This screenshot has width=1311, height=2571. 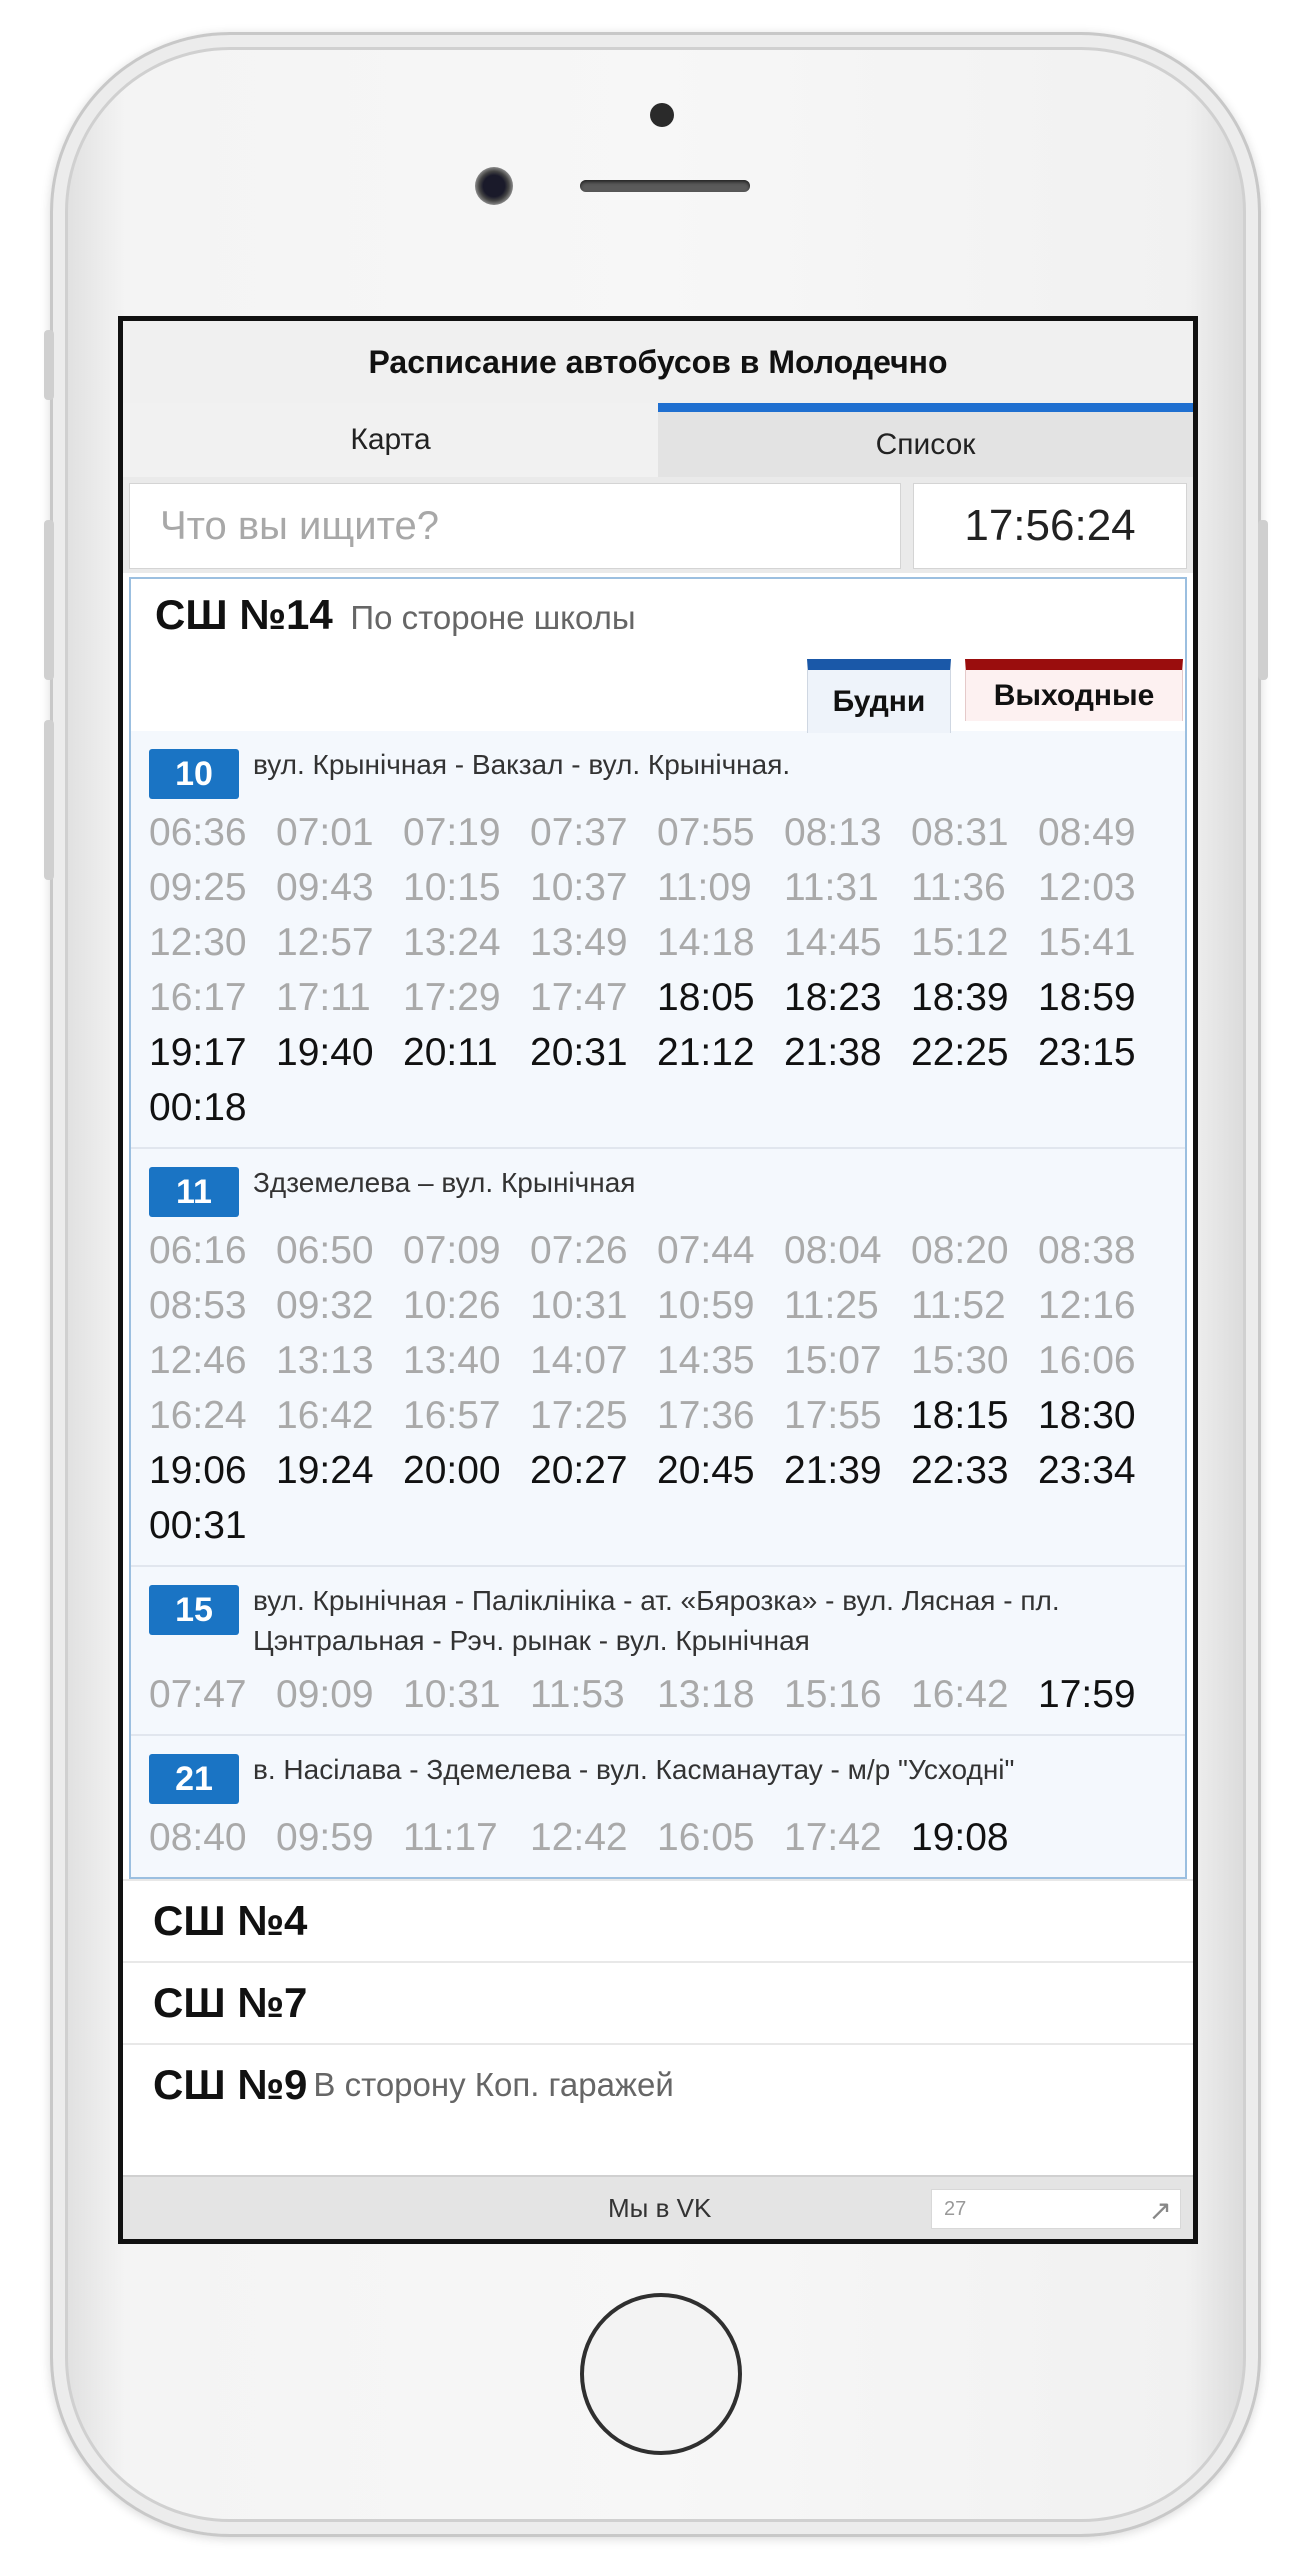 What do you see at coordinates (1087, 1052) in the screenshot?
I see `departure-time-upcoming: 23:15` at bounding box center [1087, 1052].